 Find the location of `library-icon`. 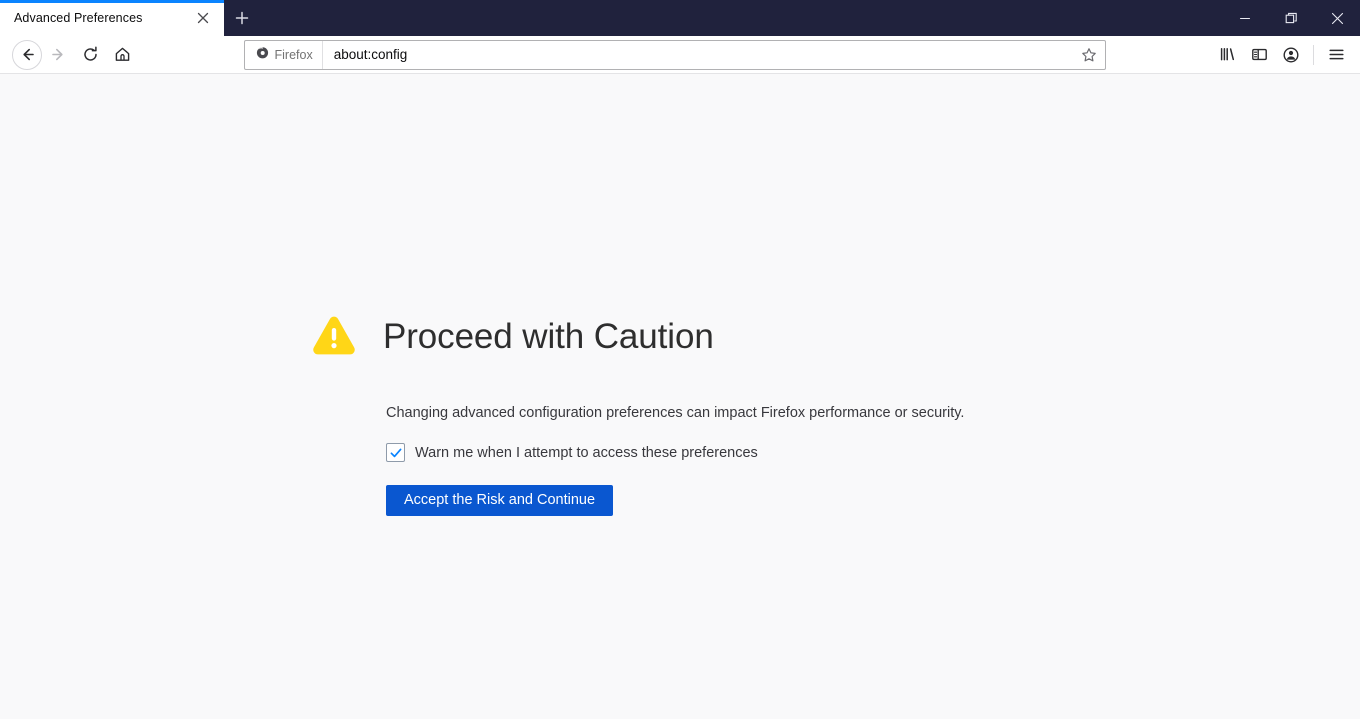

library-icon is located at coordinates (1227, 55).